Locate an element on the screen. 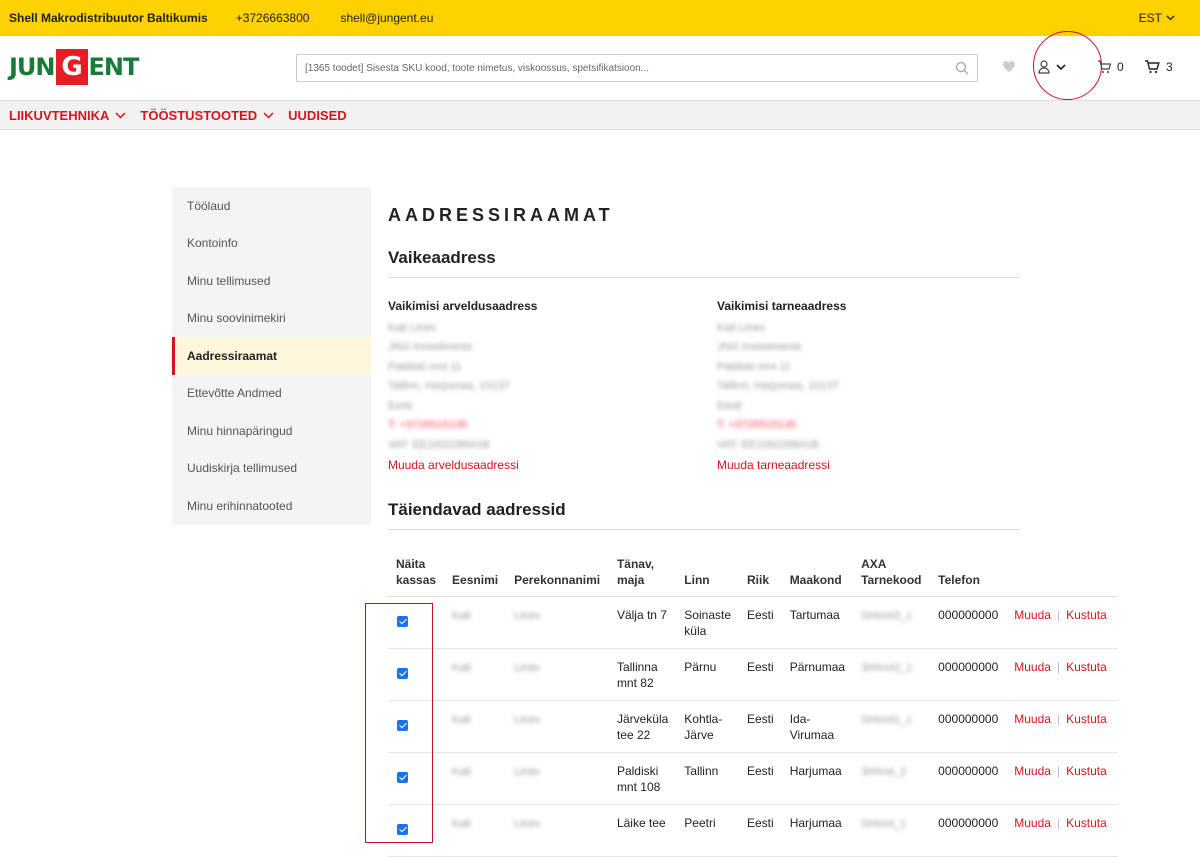 The width and height of the screenshot is (1200, 857). col-phone-label: Telefon is located at coordinates (959, 579).